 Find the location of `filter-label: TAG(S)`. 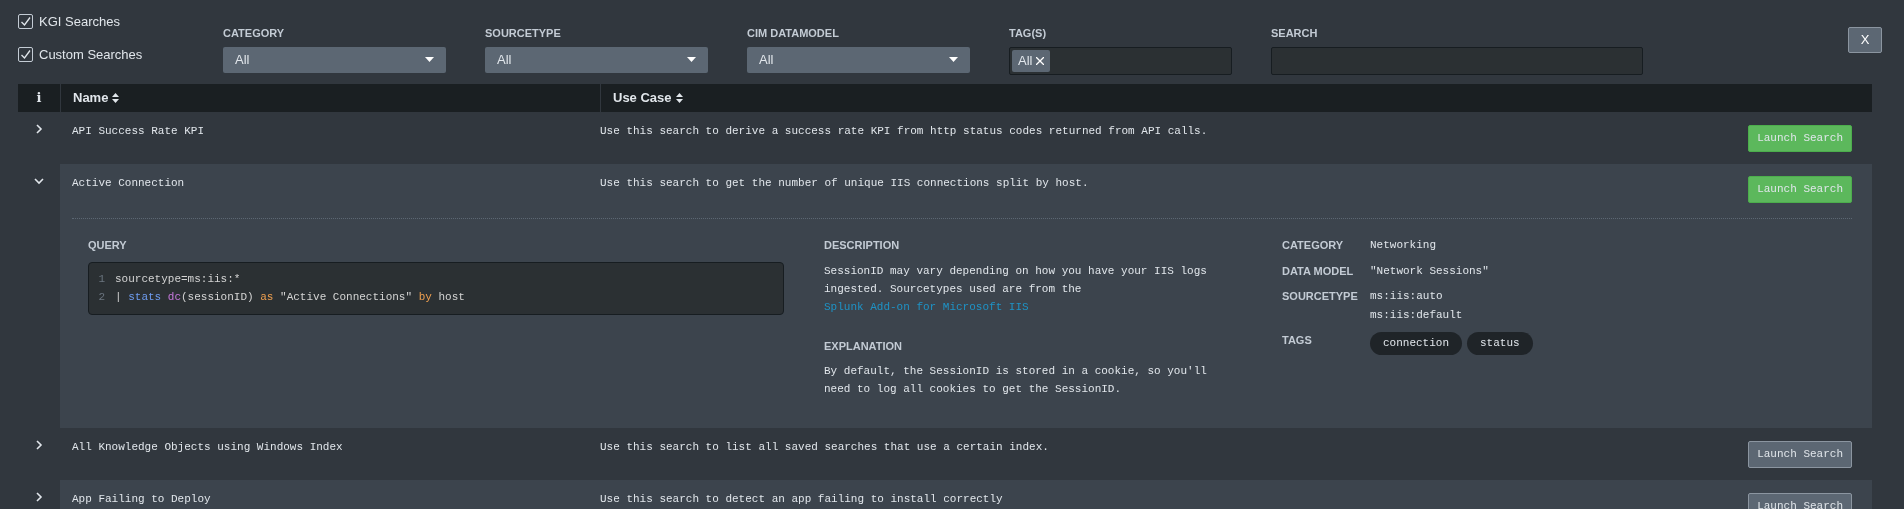

filter-label: TAG(S) is located at coordinates (1028, 33).